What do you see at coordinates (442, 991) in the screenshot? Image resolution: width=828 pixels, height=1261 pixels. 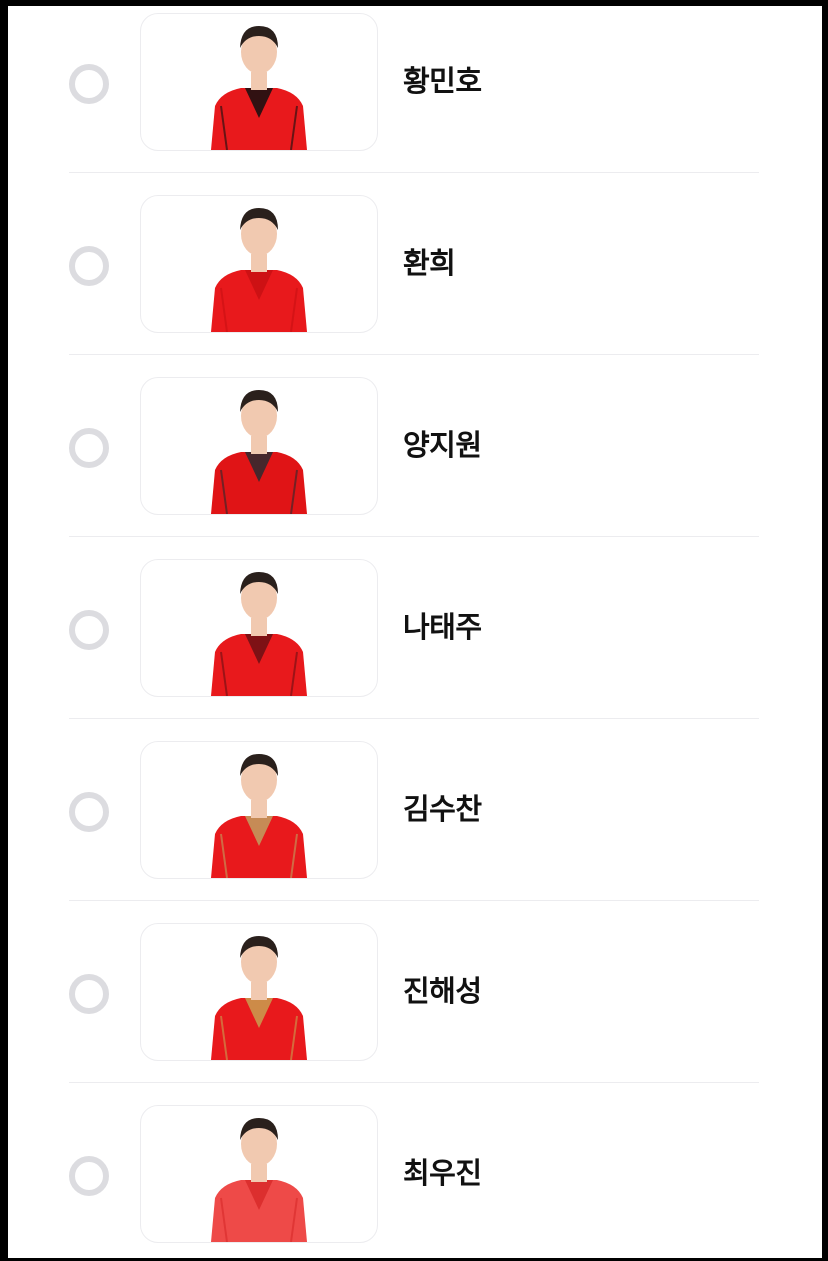 I see `candidate-name: 진해성` at bounding box center [442, 991].